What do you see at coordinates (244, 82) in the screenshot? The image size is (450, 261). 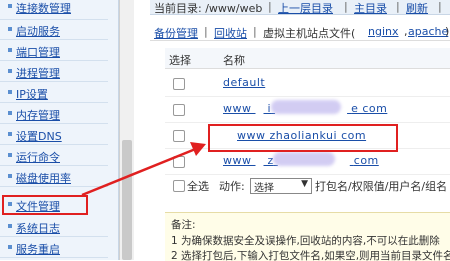 I see `site-link: default` at bounding box center [244, 82].